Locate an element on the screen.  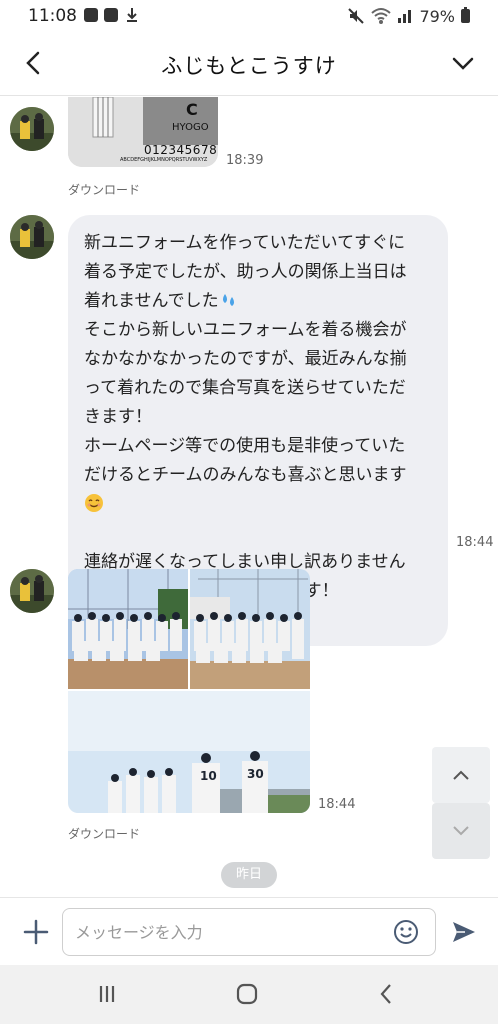
message-line: きます！ is located at coordinates (118, 417).